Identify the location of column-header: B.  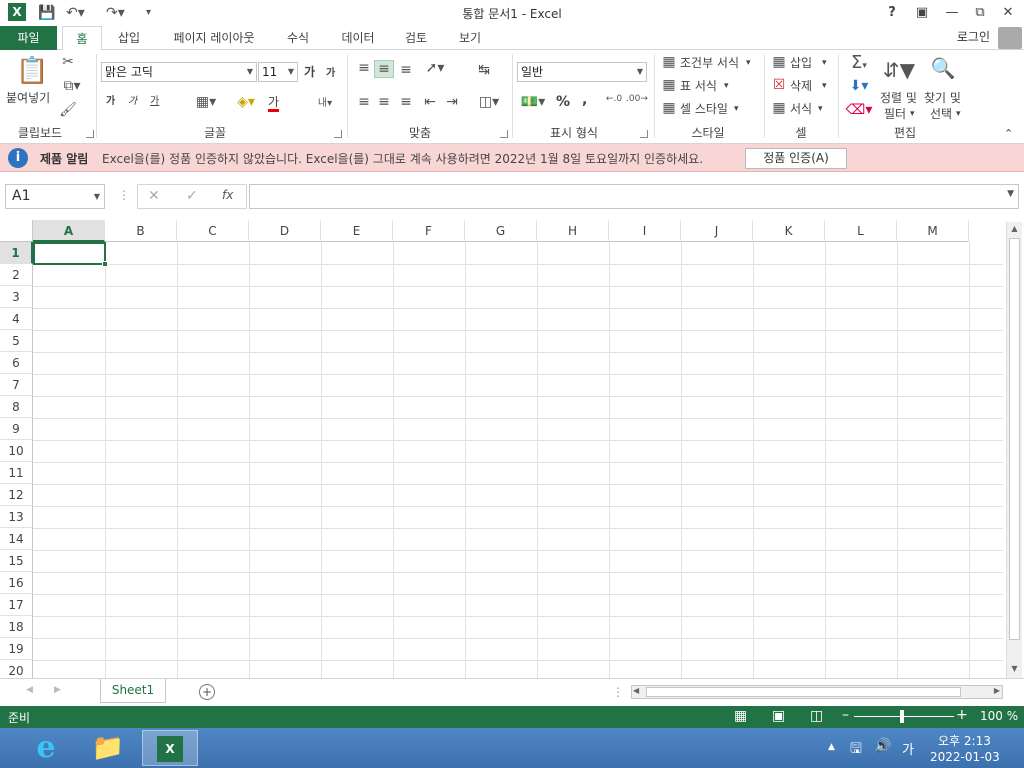
(141, 231).